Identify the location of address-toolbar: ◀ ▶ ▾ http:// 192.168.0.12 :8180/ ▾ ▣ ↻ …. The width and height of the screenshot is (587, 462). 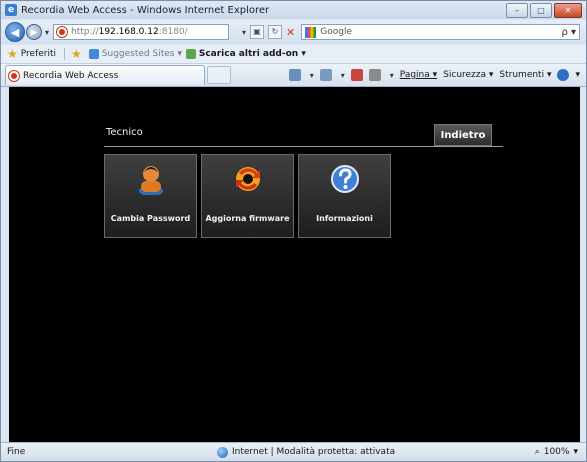
(293, 32).